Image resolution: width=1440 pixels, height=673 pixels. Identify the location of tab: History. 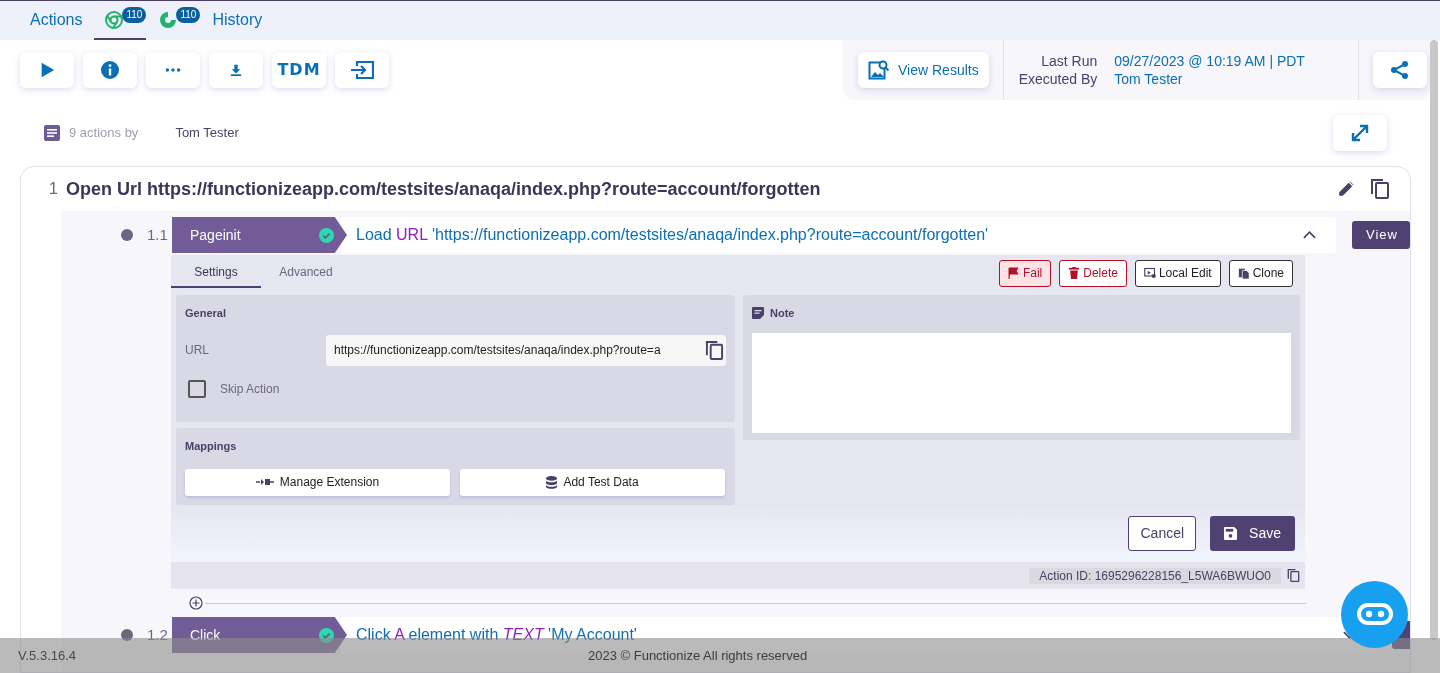
(237, 20).